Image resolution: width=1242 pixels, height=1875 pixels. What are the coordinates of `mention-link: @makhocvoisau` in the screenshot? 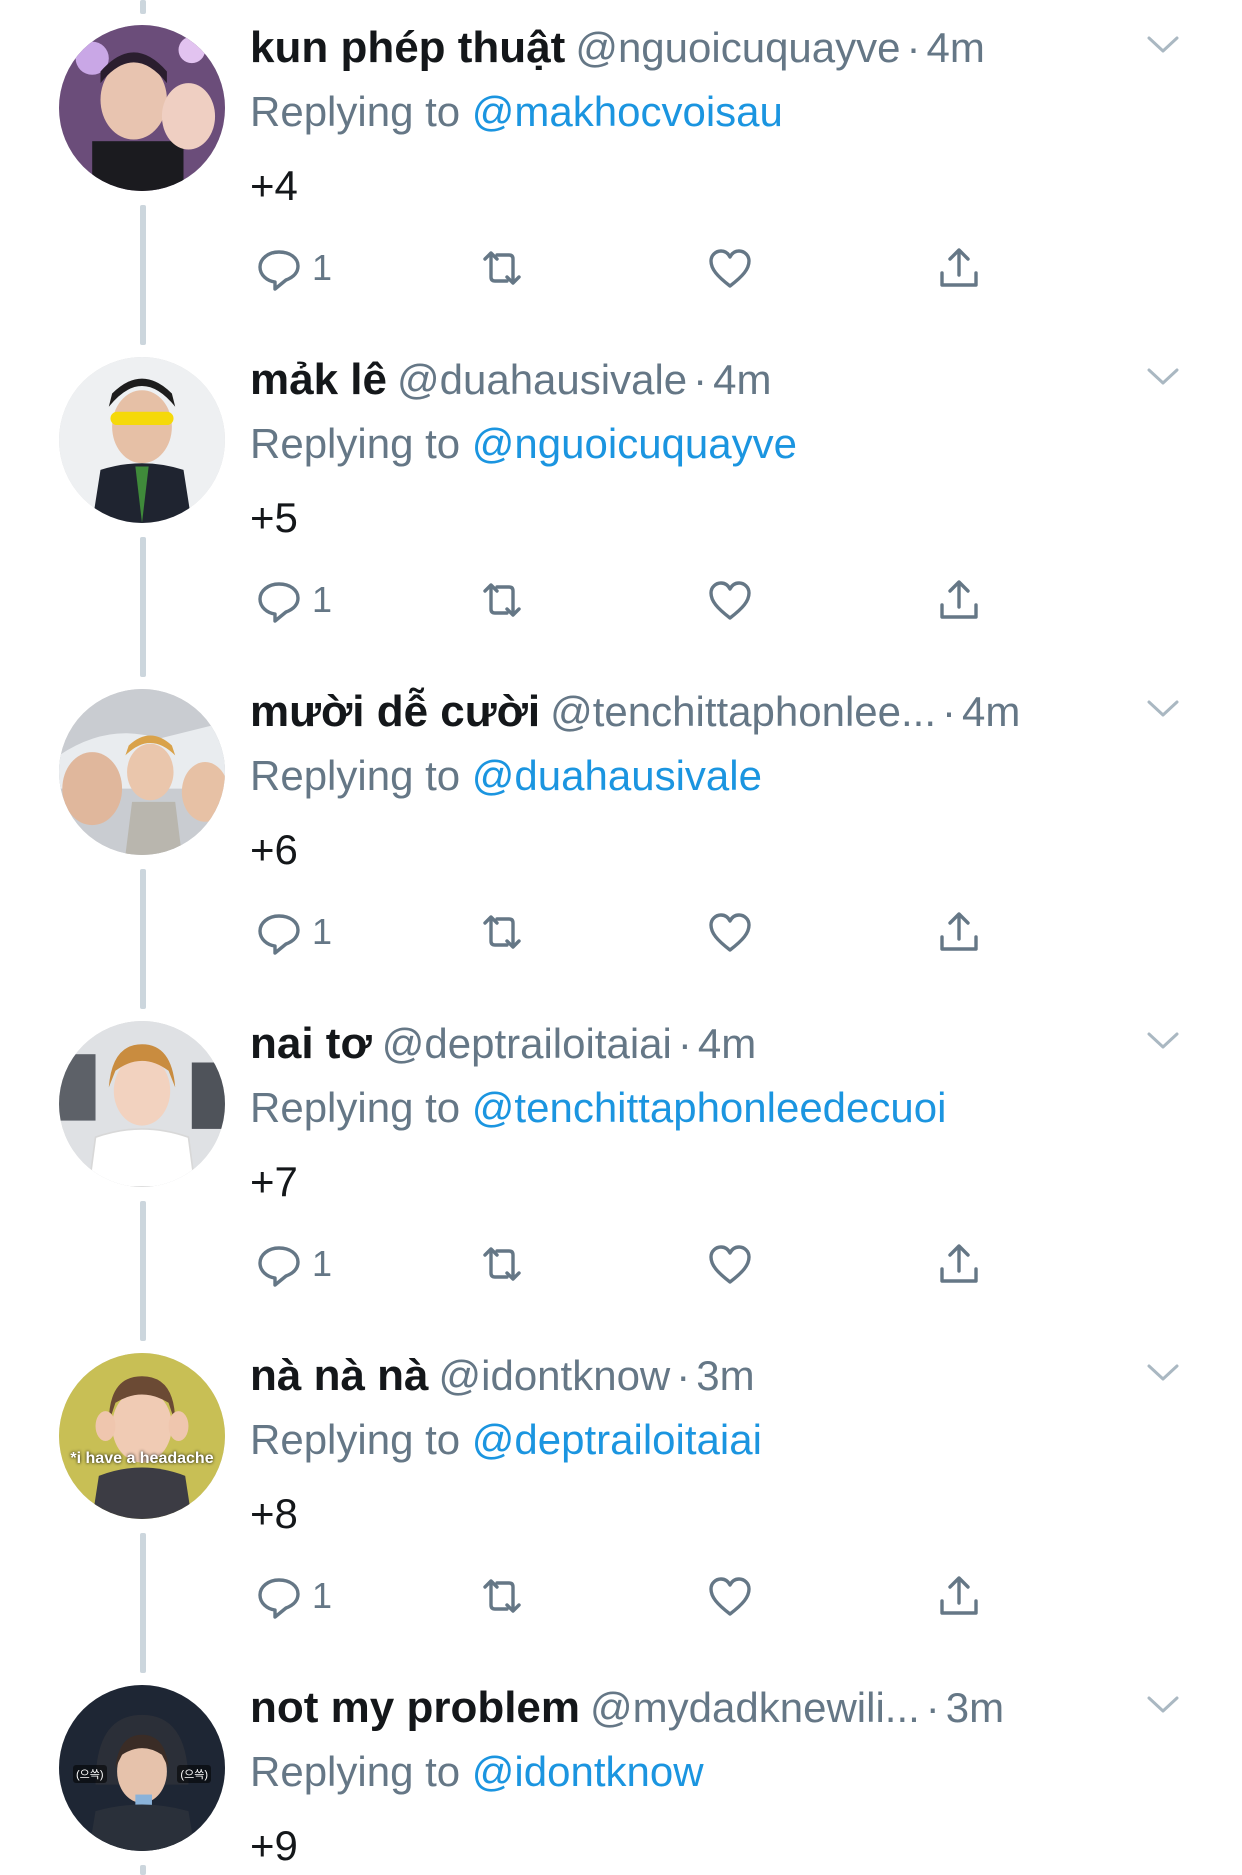 It's located at (627, 111).